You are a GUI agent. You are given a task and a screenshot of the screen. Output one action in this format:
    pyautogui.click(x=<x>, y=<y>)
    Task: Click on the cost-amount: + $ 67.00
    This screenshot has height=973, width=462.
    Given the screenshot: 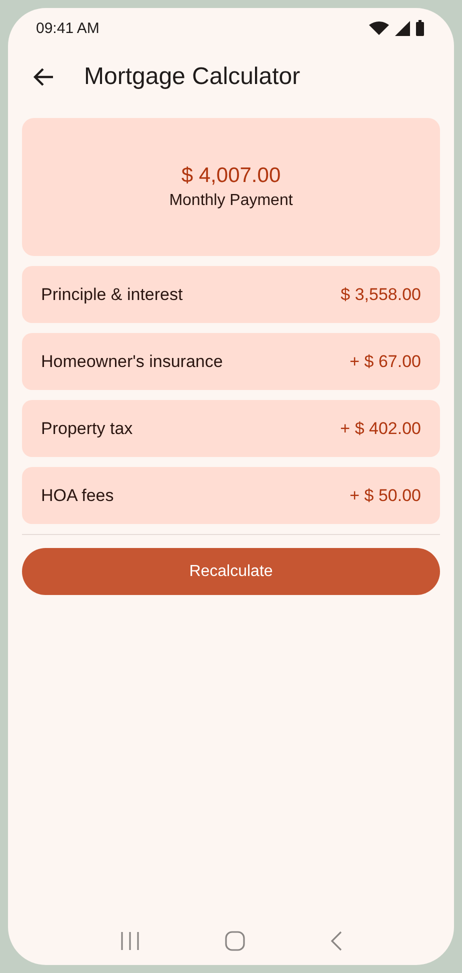 What is the action you would take?
    pyautogui.click(x=385, y=362)
    